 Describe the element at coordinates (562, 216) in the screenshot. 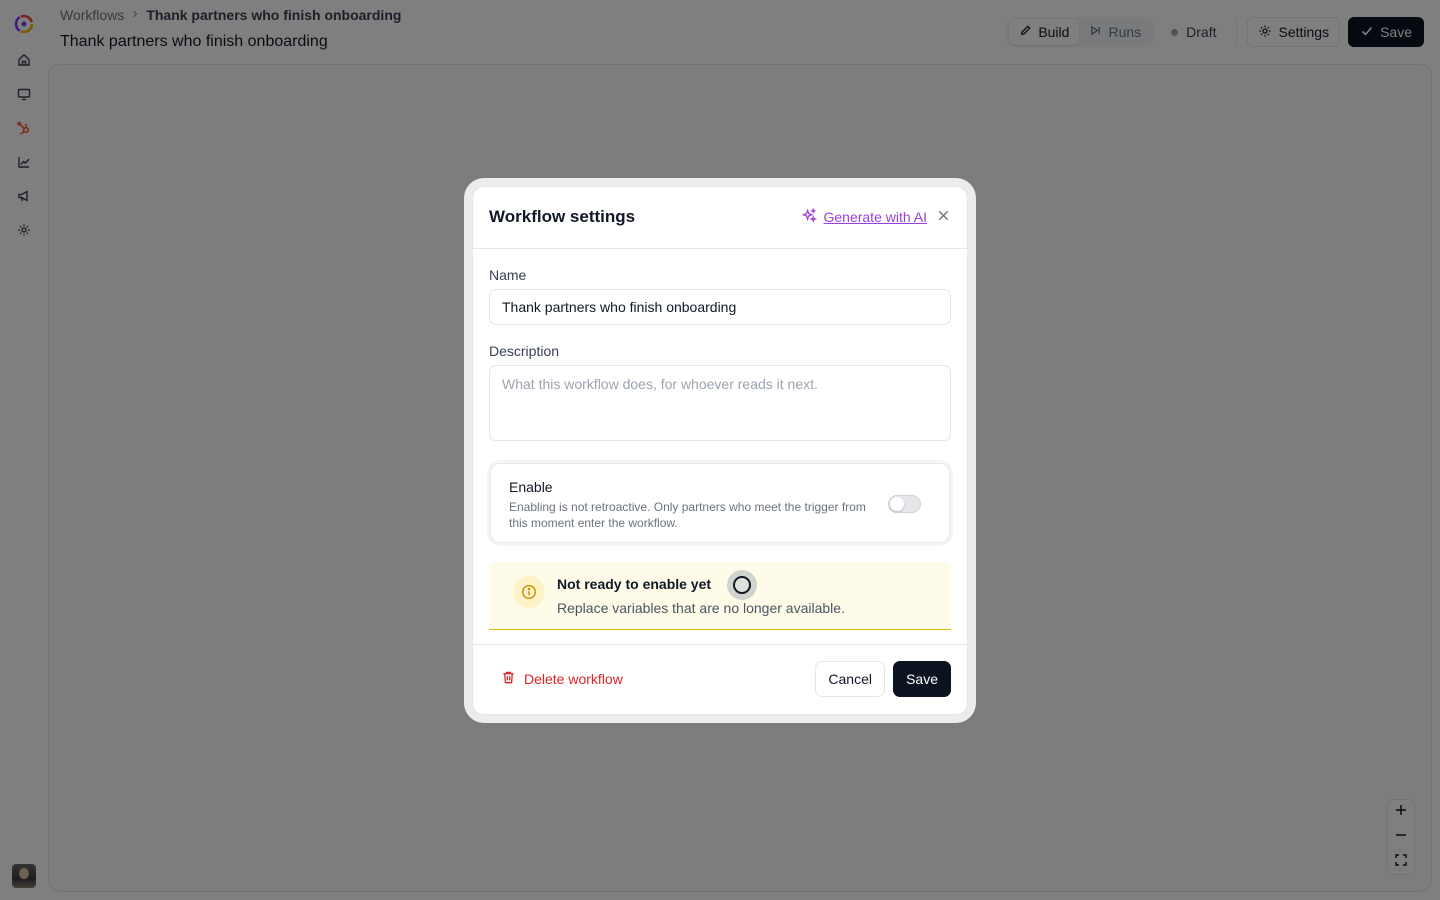

I see `dialog-title: Workflow settings` at that location.